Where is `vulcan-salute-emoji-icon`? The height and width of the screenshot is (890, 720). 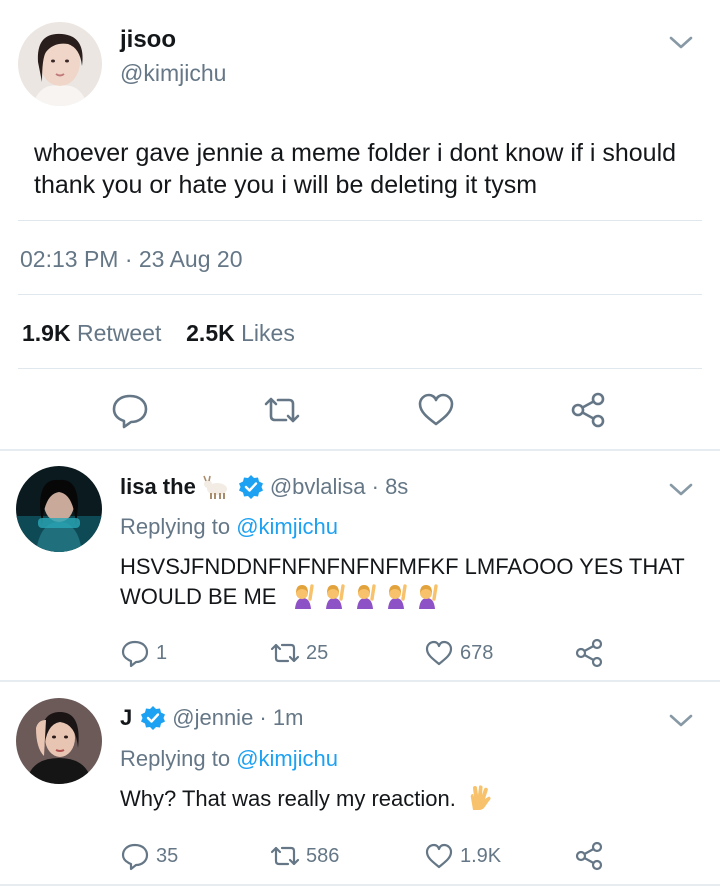
vulcan-salute-emoji-icon is located at coordinates (481, 799).